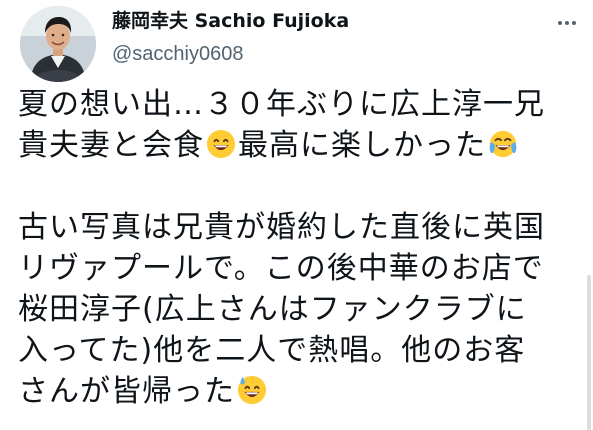 The width and height of the screenshot is (593, 430). Describe the element at coordinates (252, 390) in the screenshot. I see `grinning-face-with-sweat-emoji` at that location.